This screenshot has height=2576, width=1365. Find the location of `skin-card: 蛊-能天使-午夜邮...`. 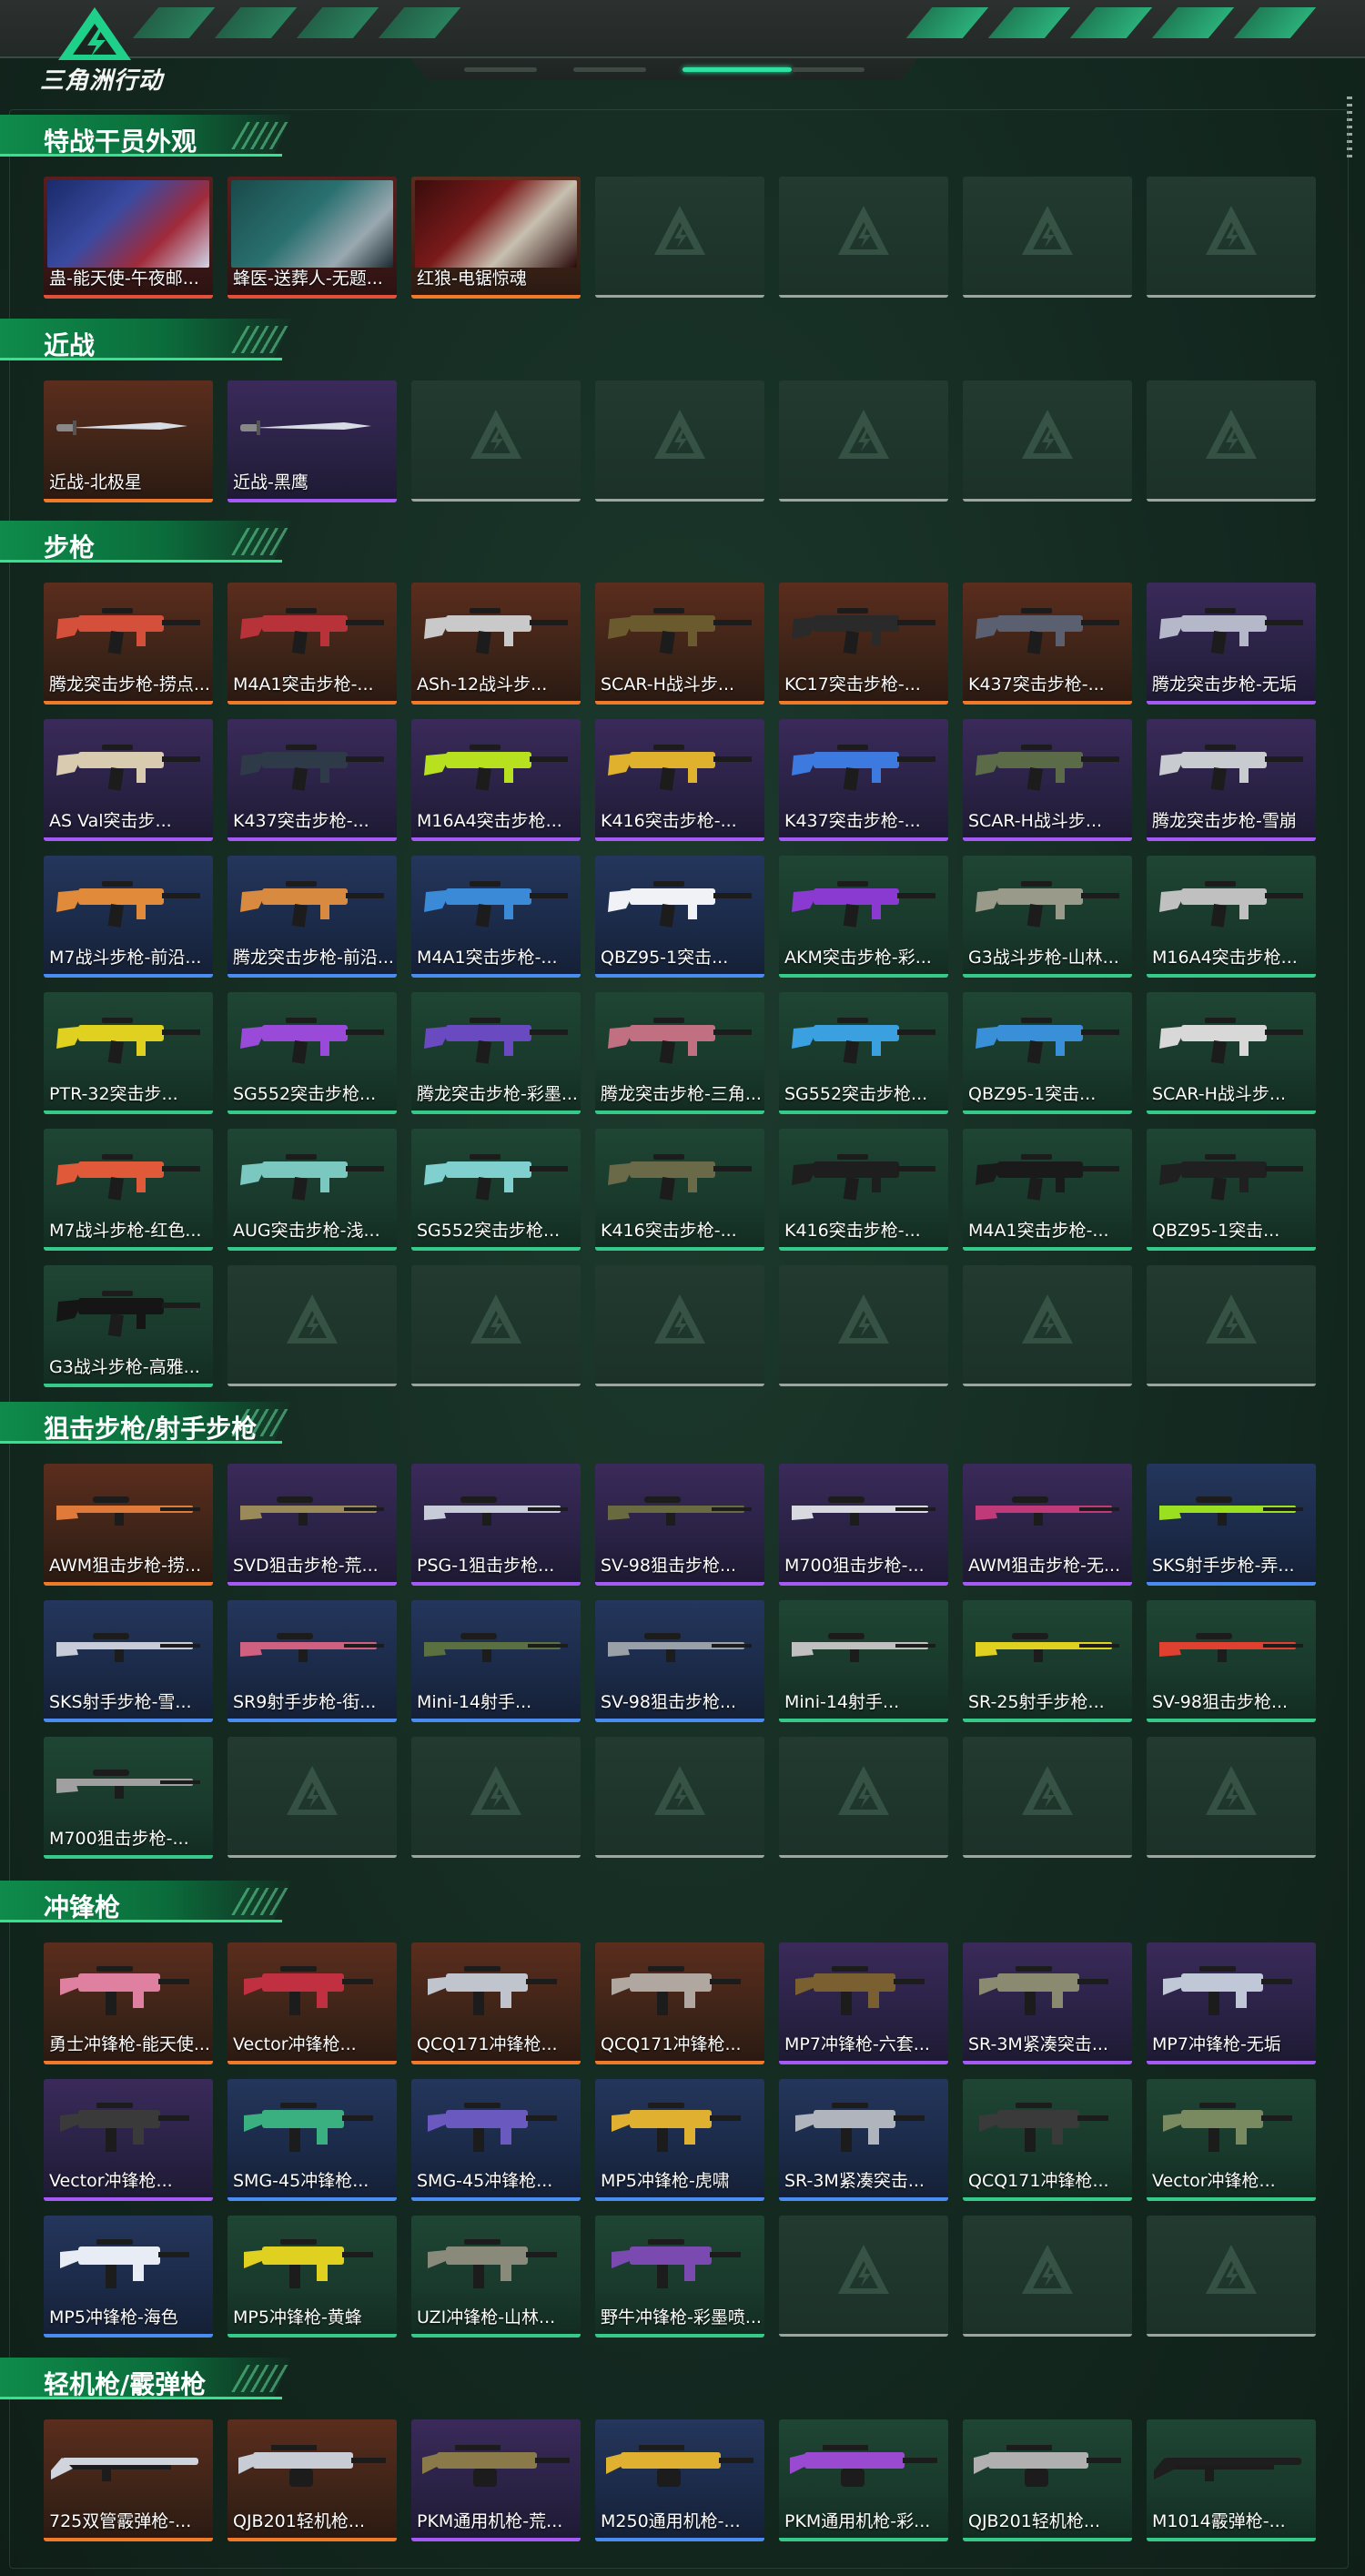

skin-card: 蛊-能天使-午夜邮... is located at coordinates (128, 238).